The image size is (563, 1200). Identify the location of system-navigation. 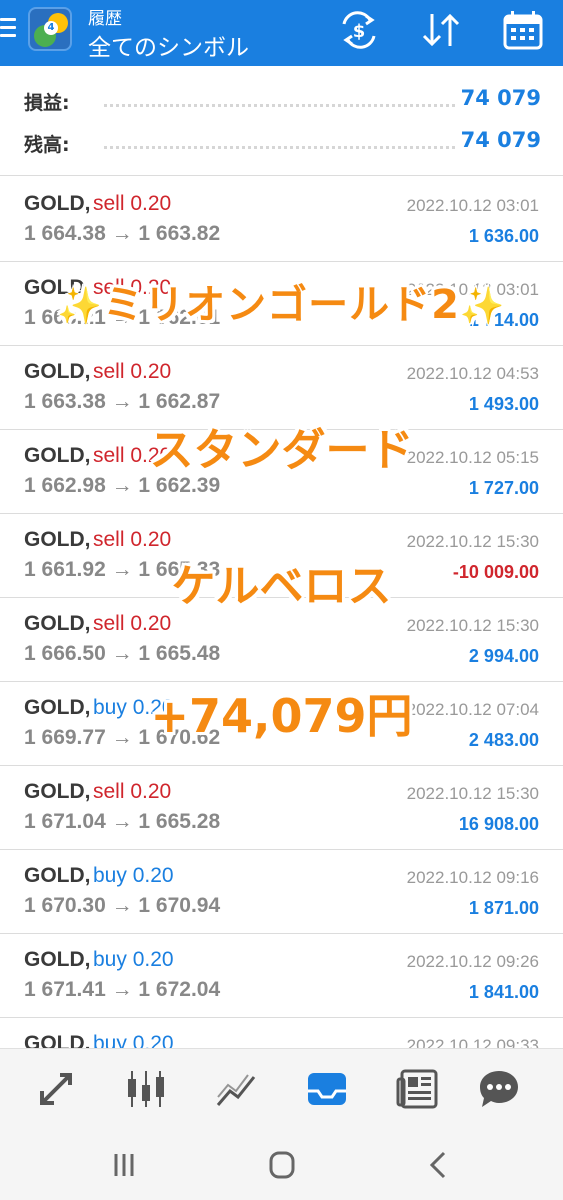
(281, 1165).